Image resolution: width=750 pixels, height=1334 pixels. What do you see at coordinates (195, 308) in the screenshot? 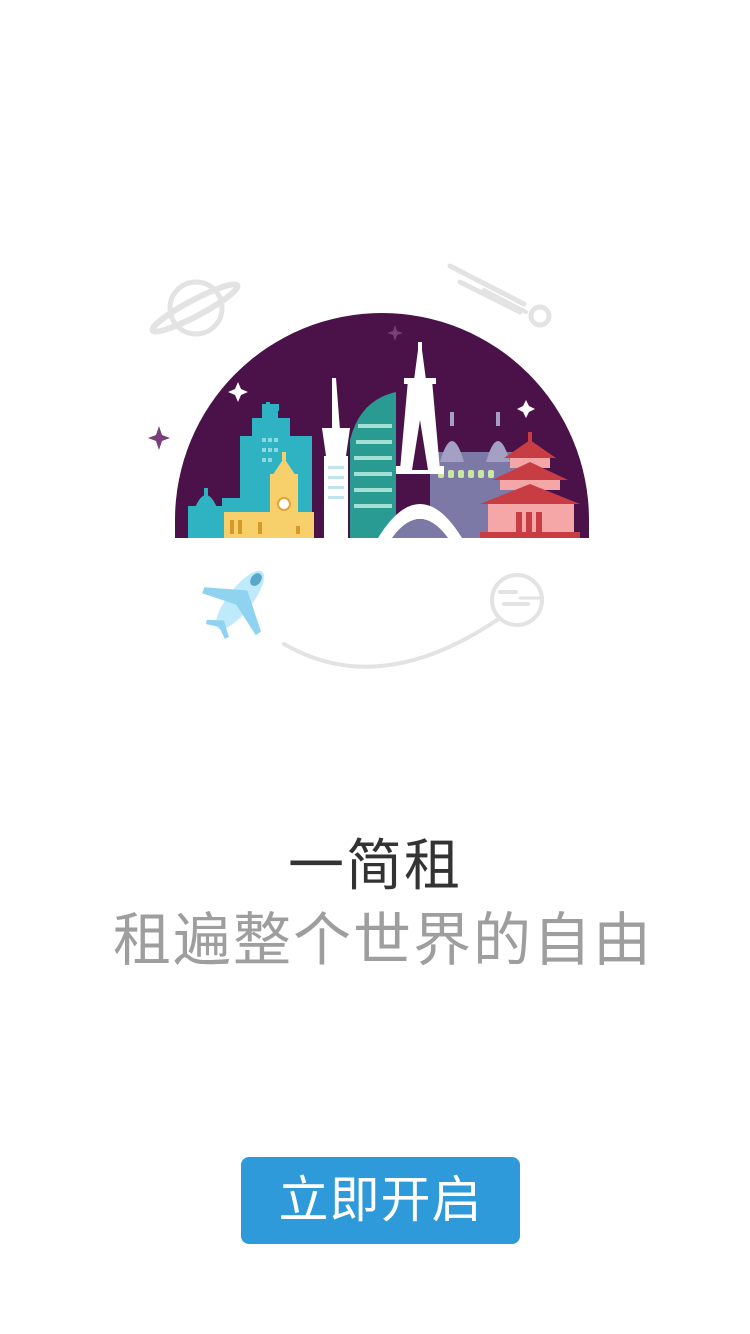
I see `planet-icon` at bounding box center [195, 308].